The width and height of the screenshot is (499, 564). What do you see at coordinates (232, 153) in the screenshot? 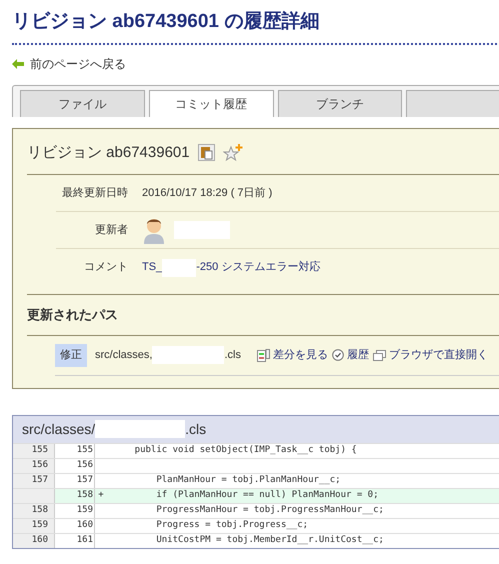
I see `star-plus-icon` at bounding box center [232, 153].